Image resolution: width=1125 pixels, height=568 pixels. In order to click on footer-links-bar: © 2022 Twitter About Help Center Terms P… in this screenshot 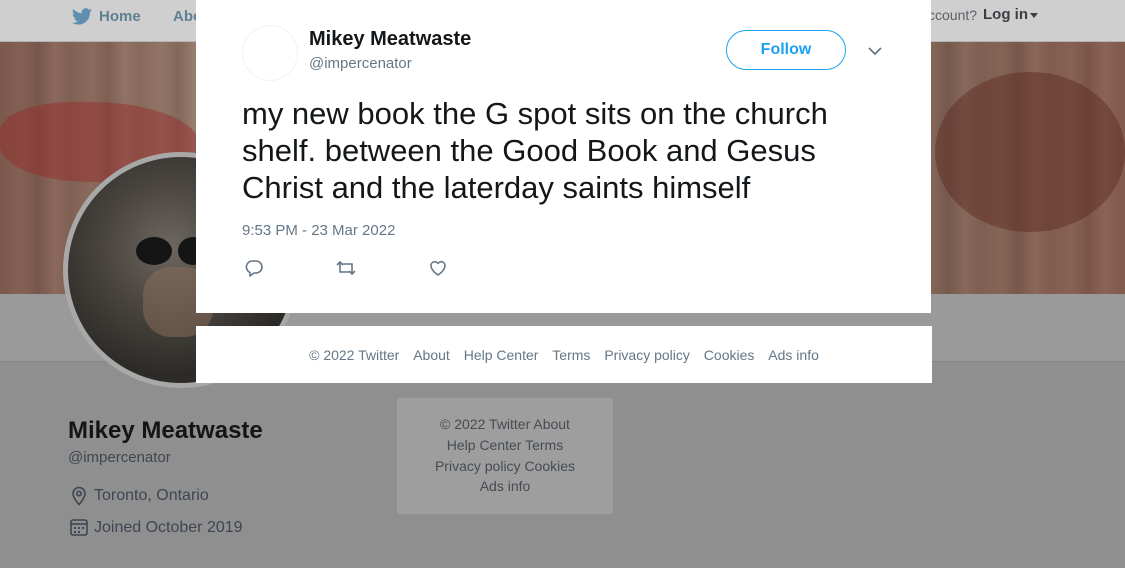, I will do `click(564, 354)`.